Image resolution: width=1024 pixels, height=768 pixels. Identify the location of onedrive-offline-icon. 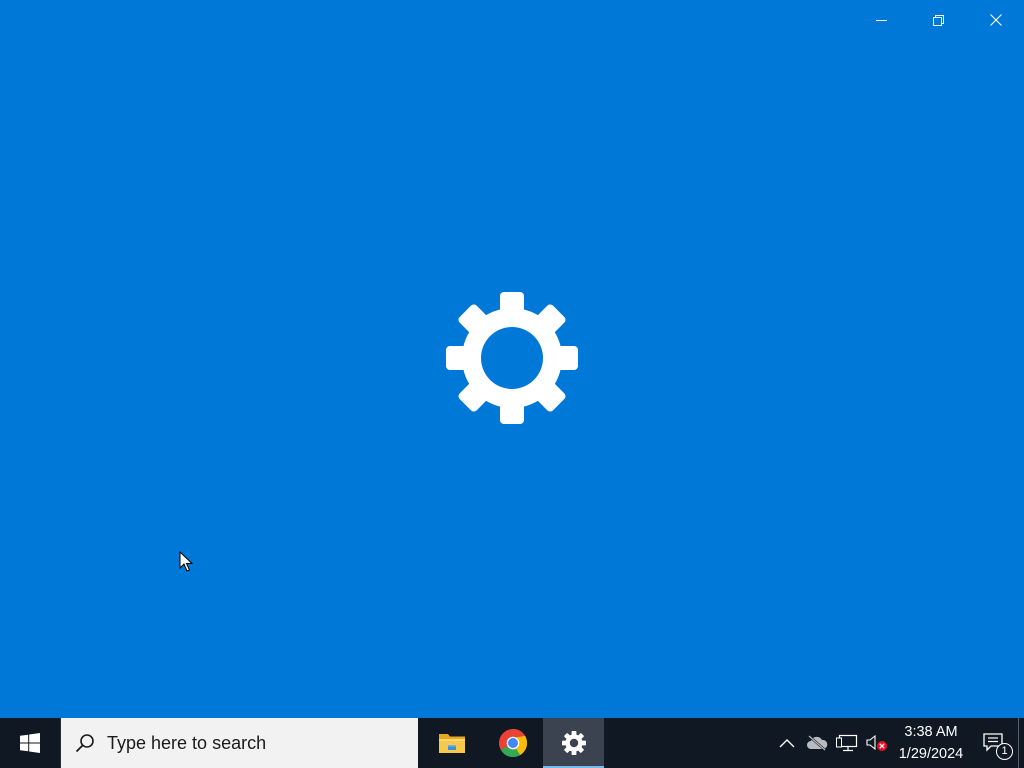
(817, 743).